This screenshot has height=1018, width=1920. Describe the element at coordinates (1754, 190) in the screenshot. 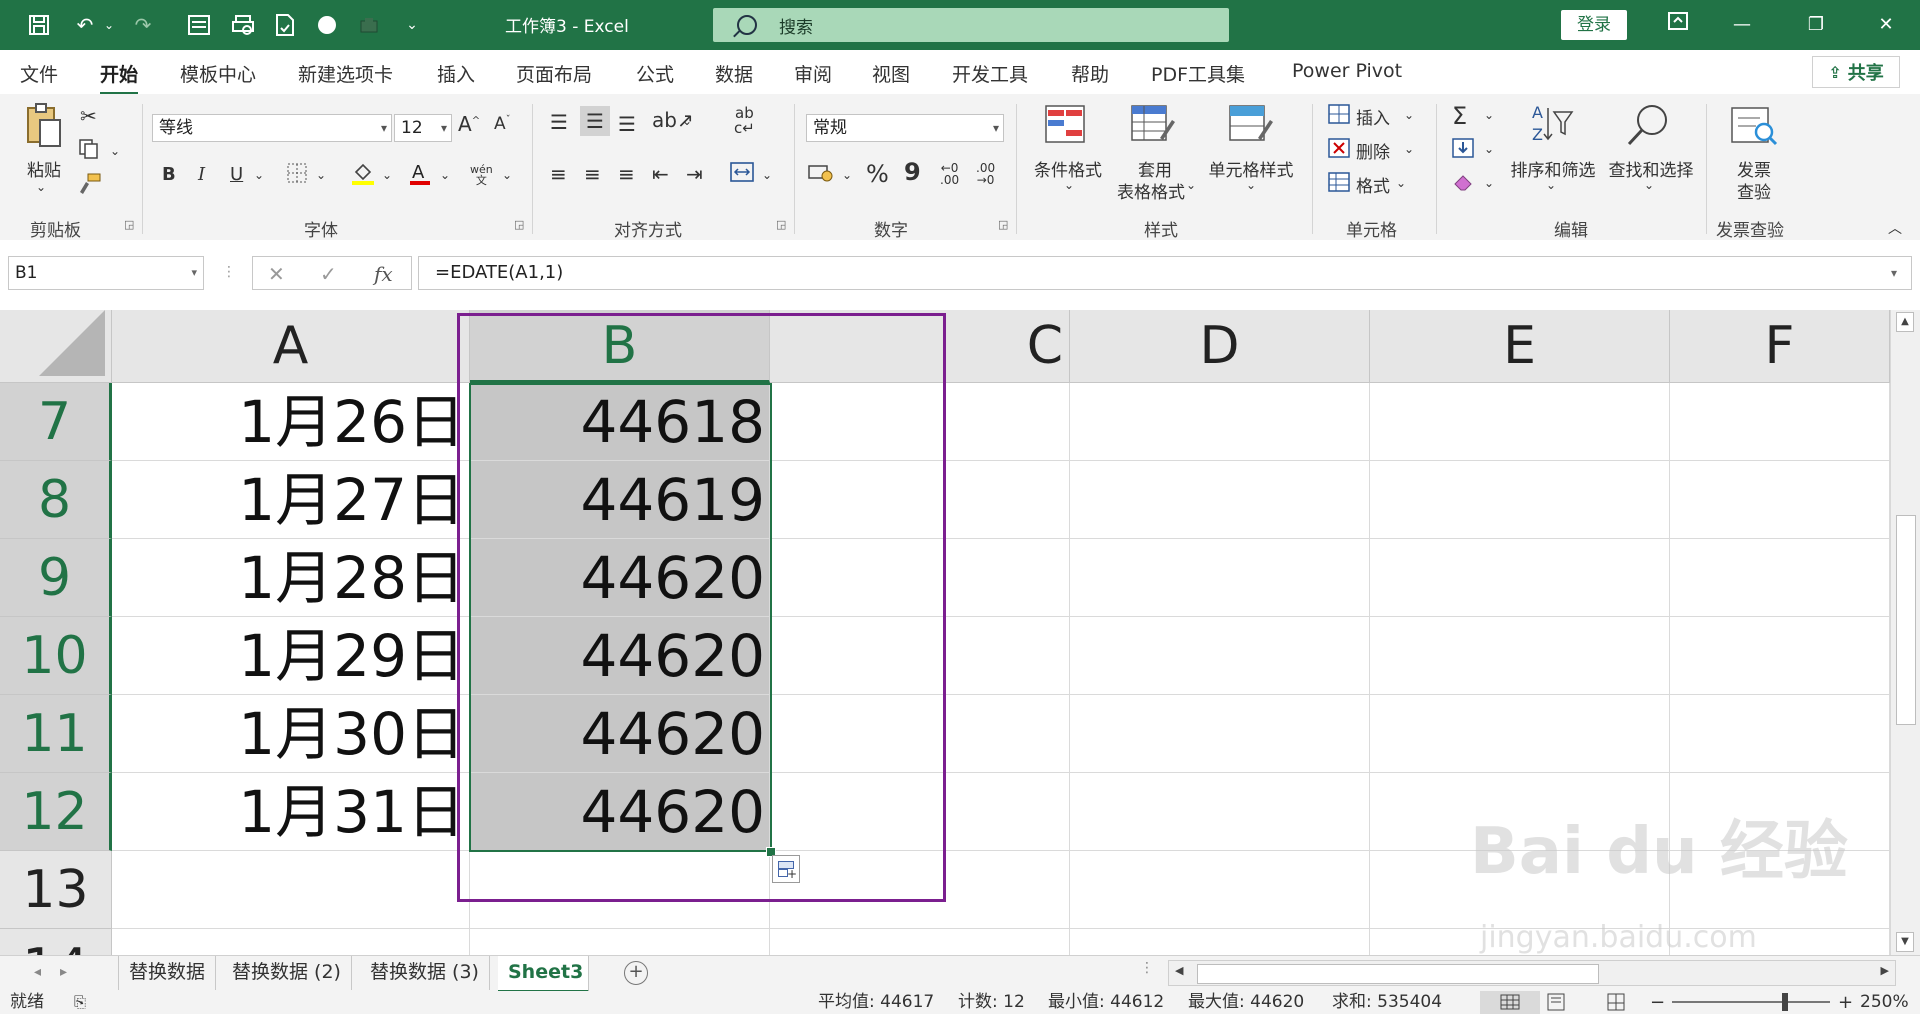

I see `invoice-check-label-2: 查验` at that location.